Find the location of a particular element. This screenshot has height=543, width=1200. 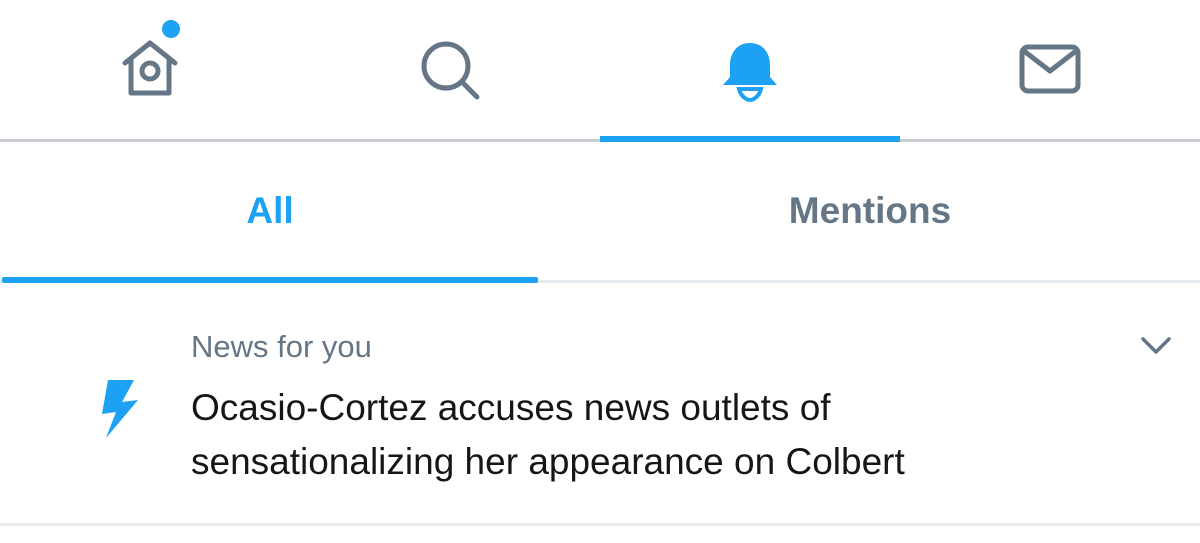

lightning-bolt-icon is located at coordinates (120, 411).